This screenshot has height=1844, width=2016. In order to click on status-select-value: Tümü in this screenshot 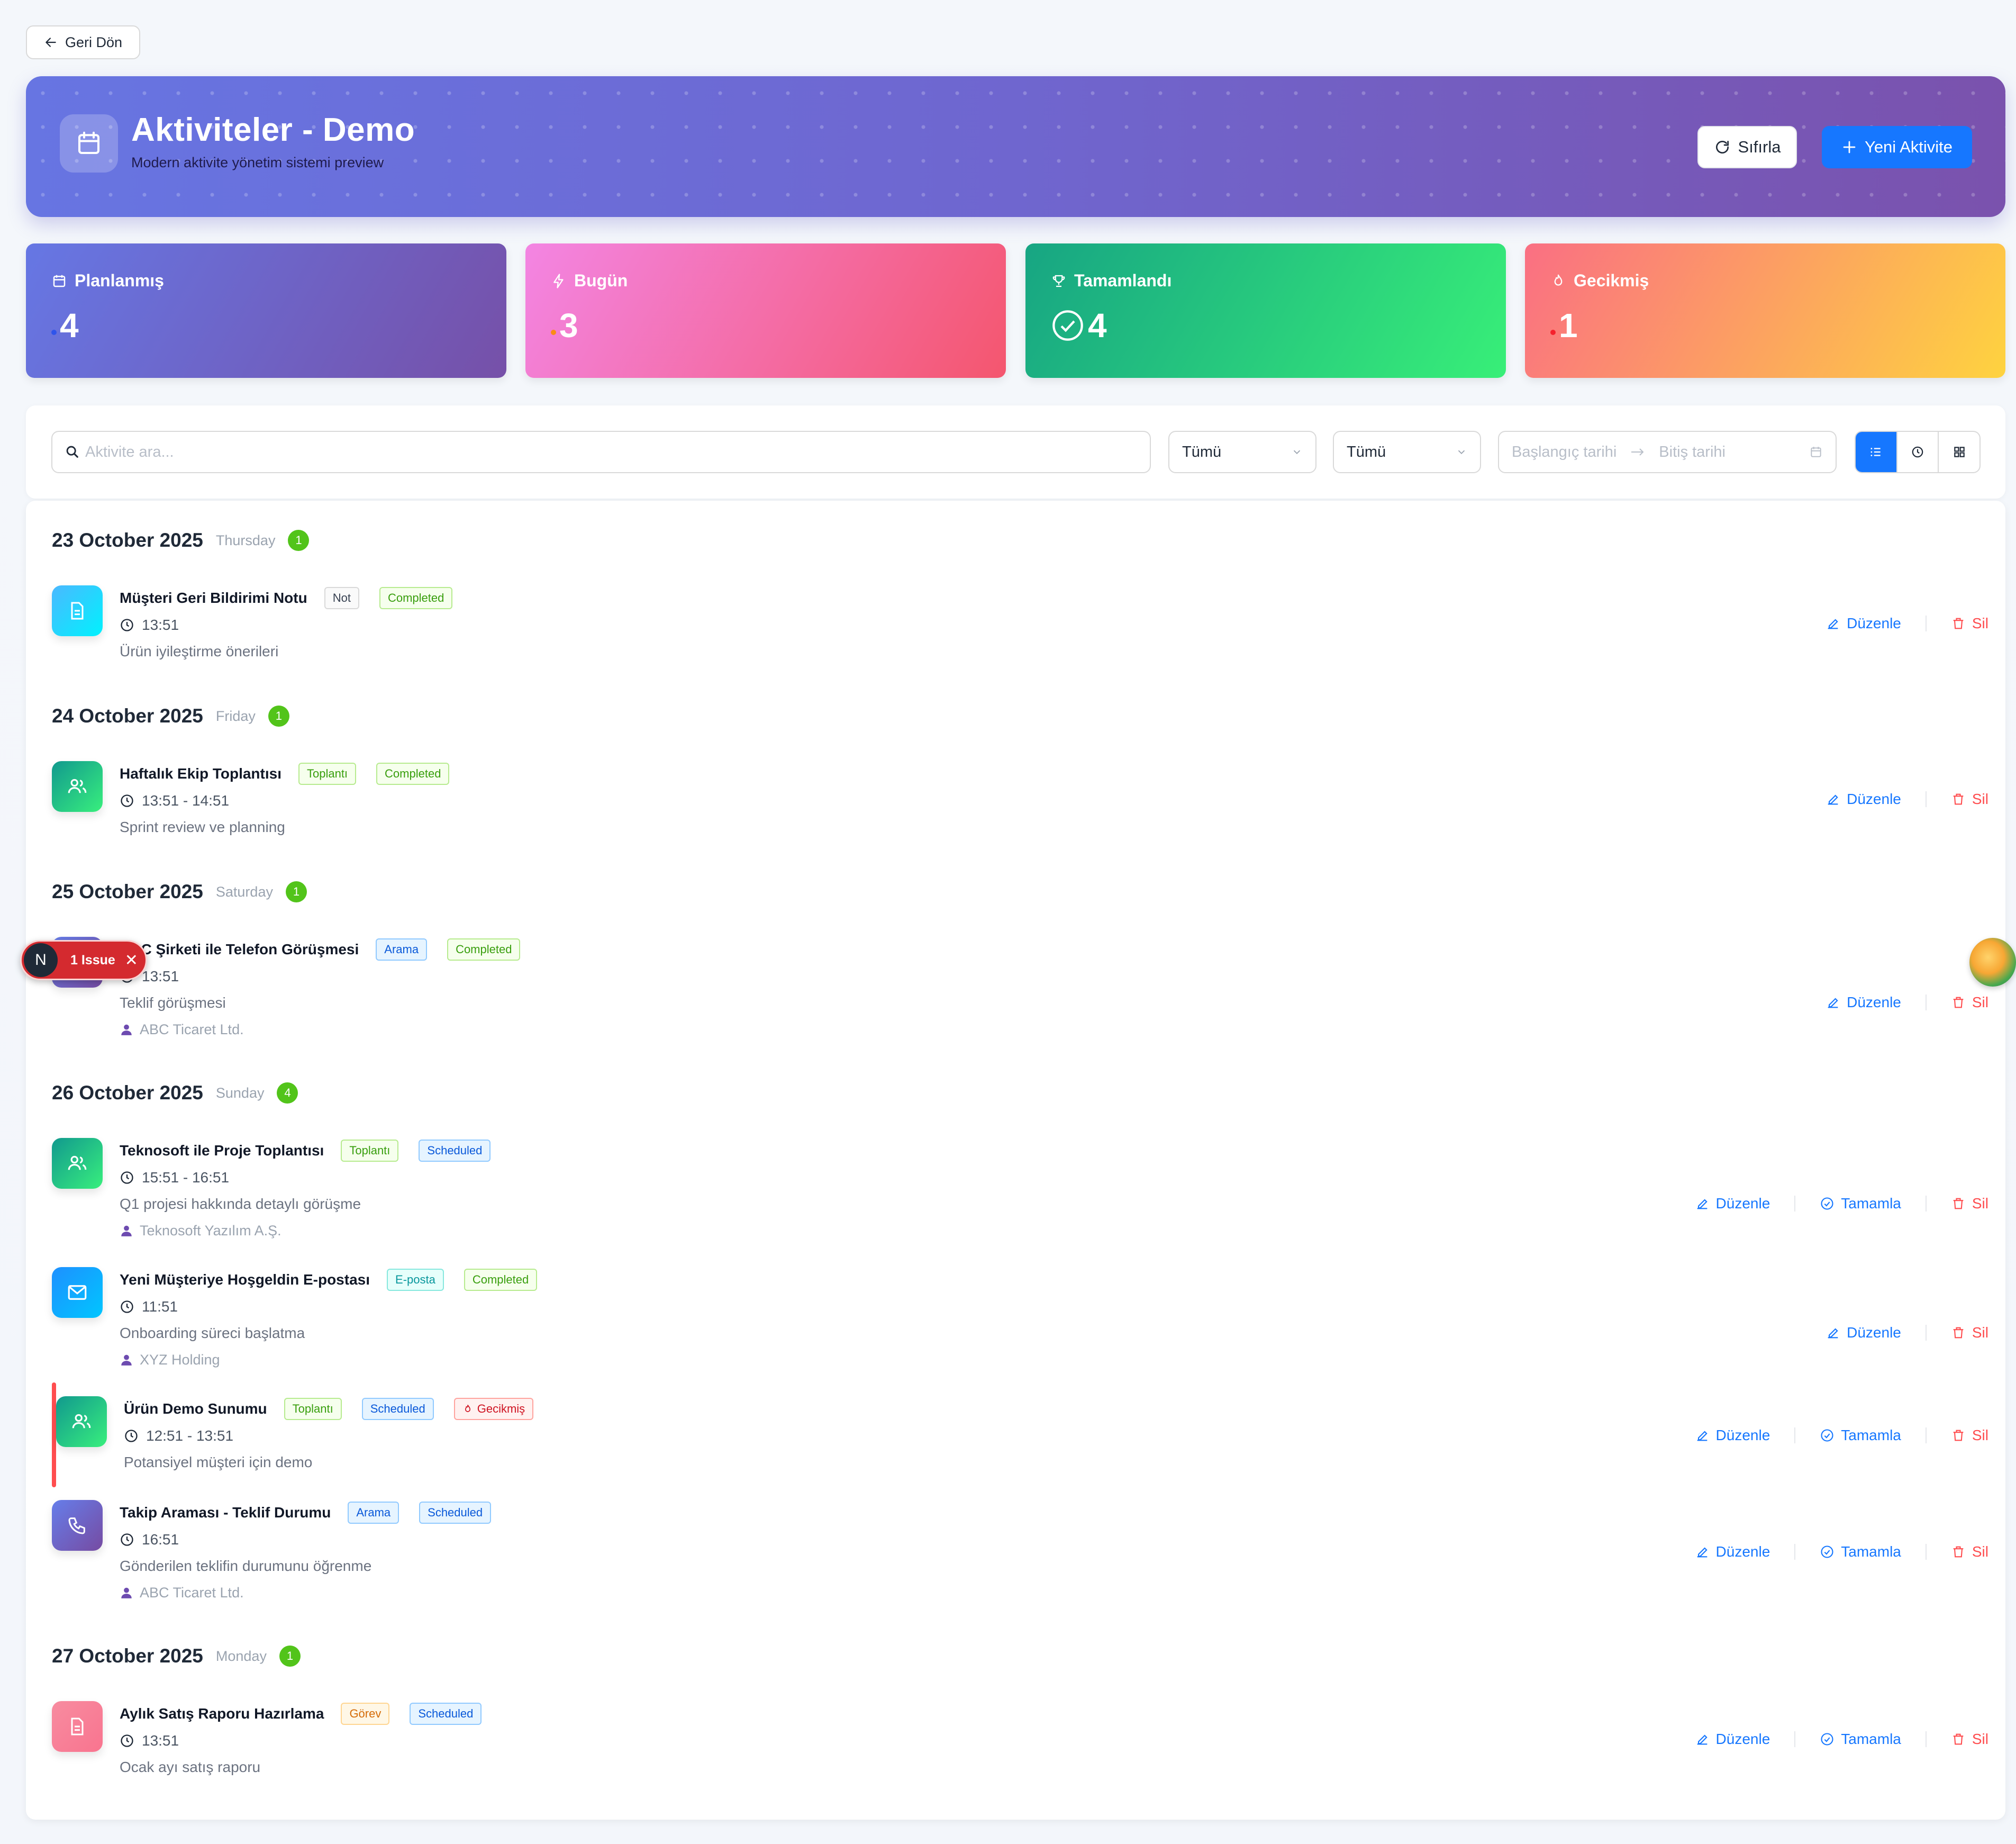, I will do `click(1366, 452)`.